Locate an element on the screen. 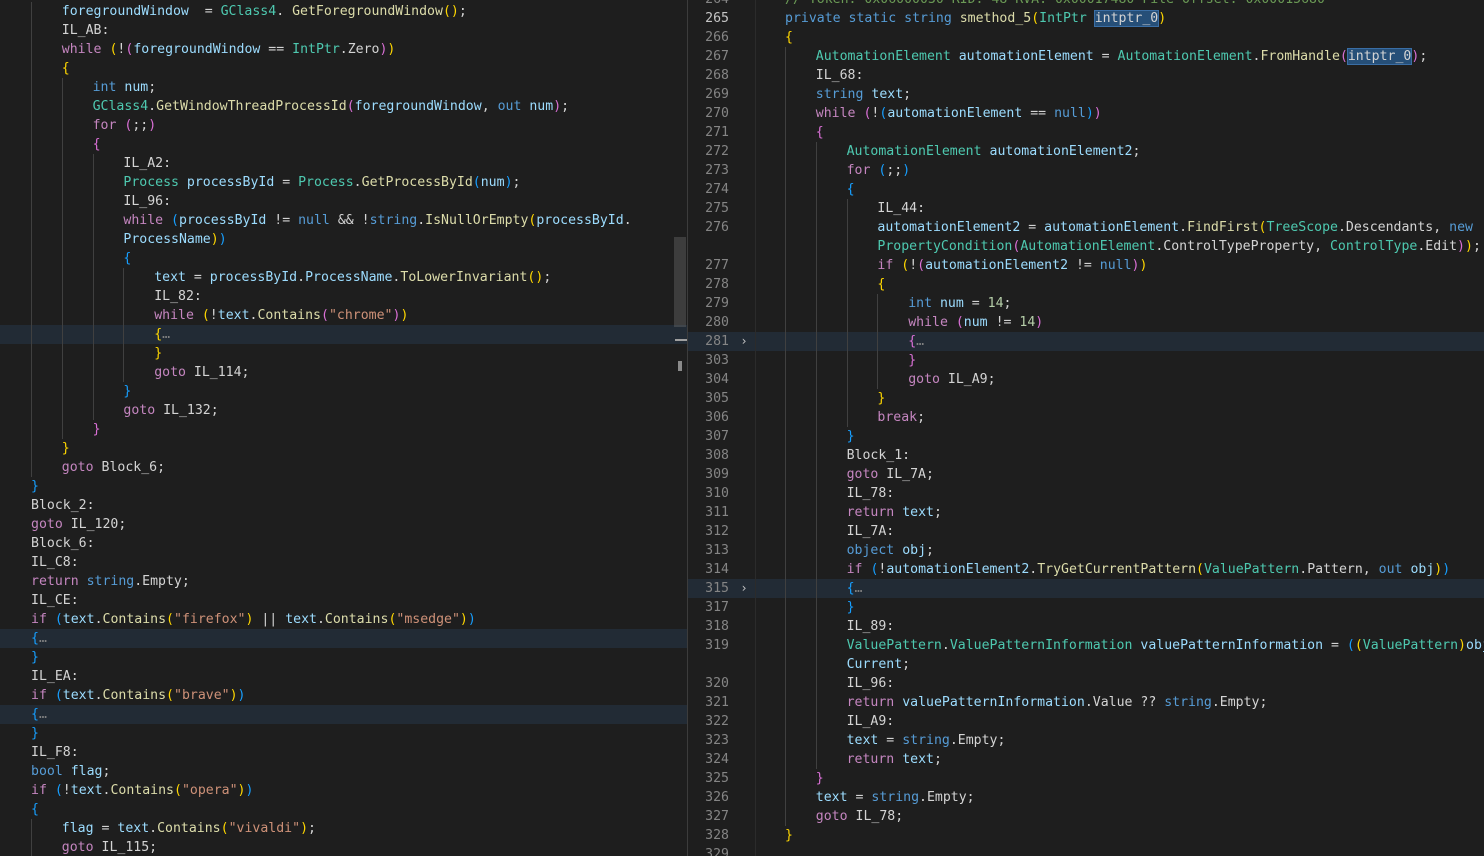 The image size is (1484, 856). code-line: 279 int num = 14; is located at coordinates (1086, 303).